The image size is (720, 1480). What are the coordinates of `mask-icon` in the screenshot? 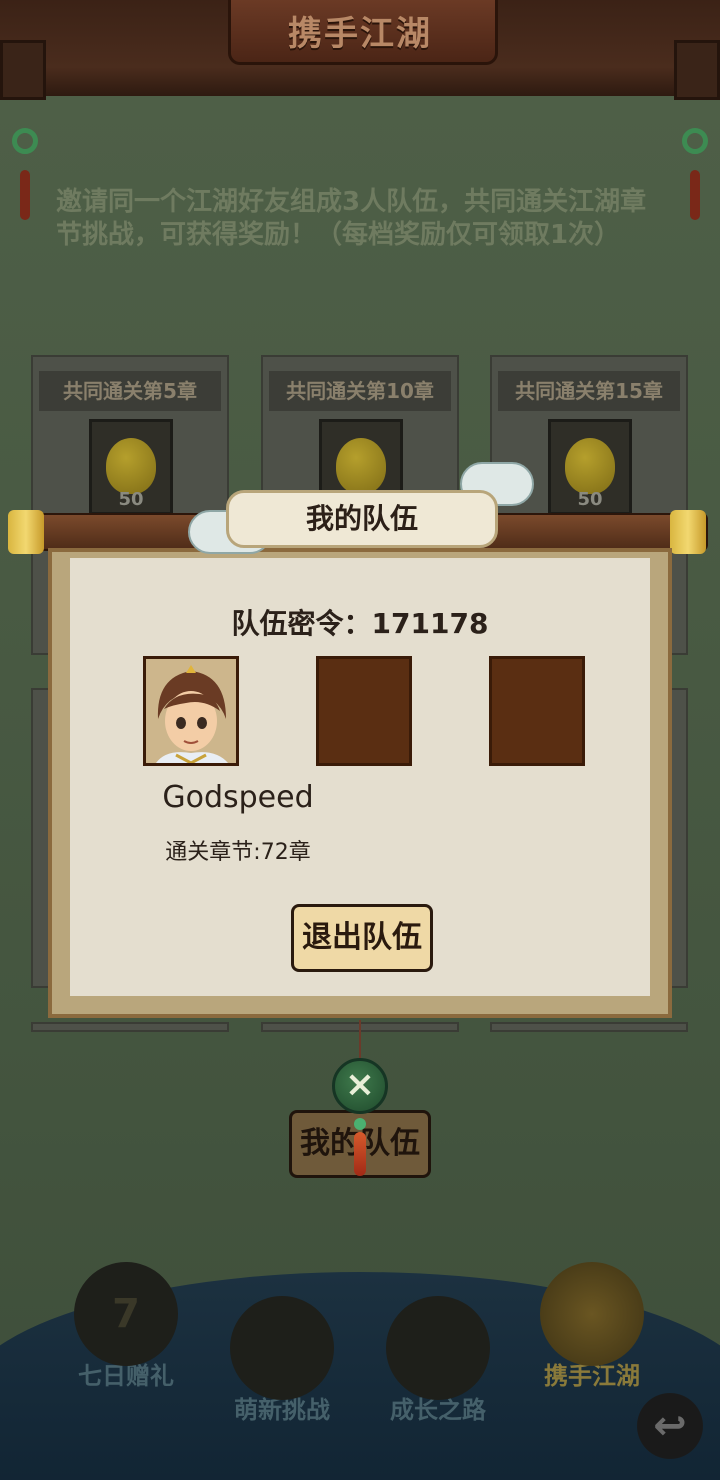 It's located at (282, 1348).